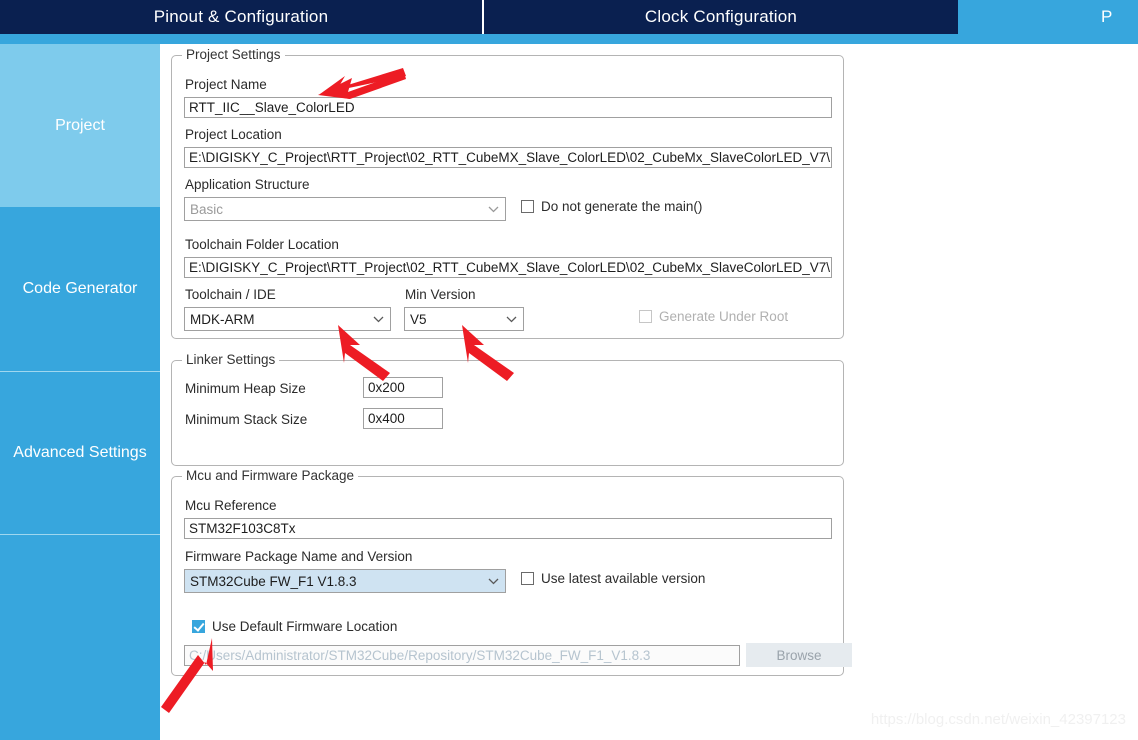  Describe the element at coordinates (226, 84) in the screenshot. I see `project-name-label: Project Name` at that location.